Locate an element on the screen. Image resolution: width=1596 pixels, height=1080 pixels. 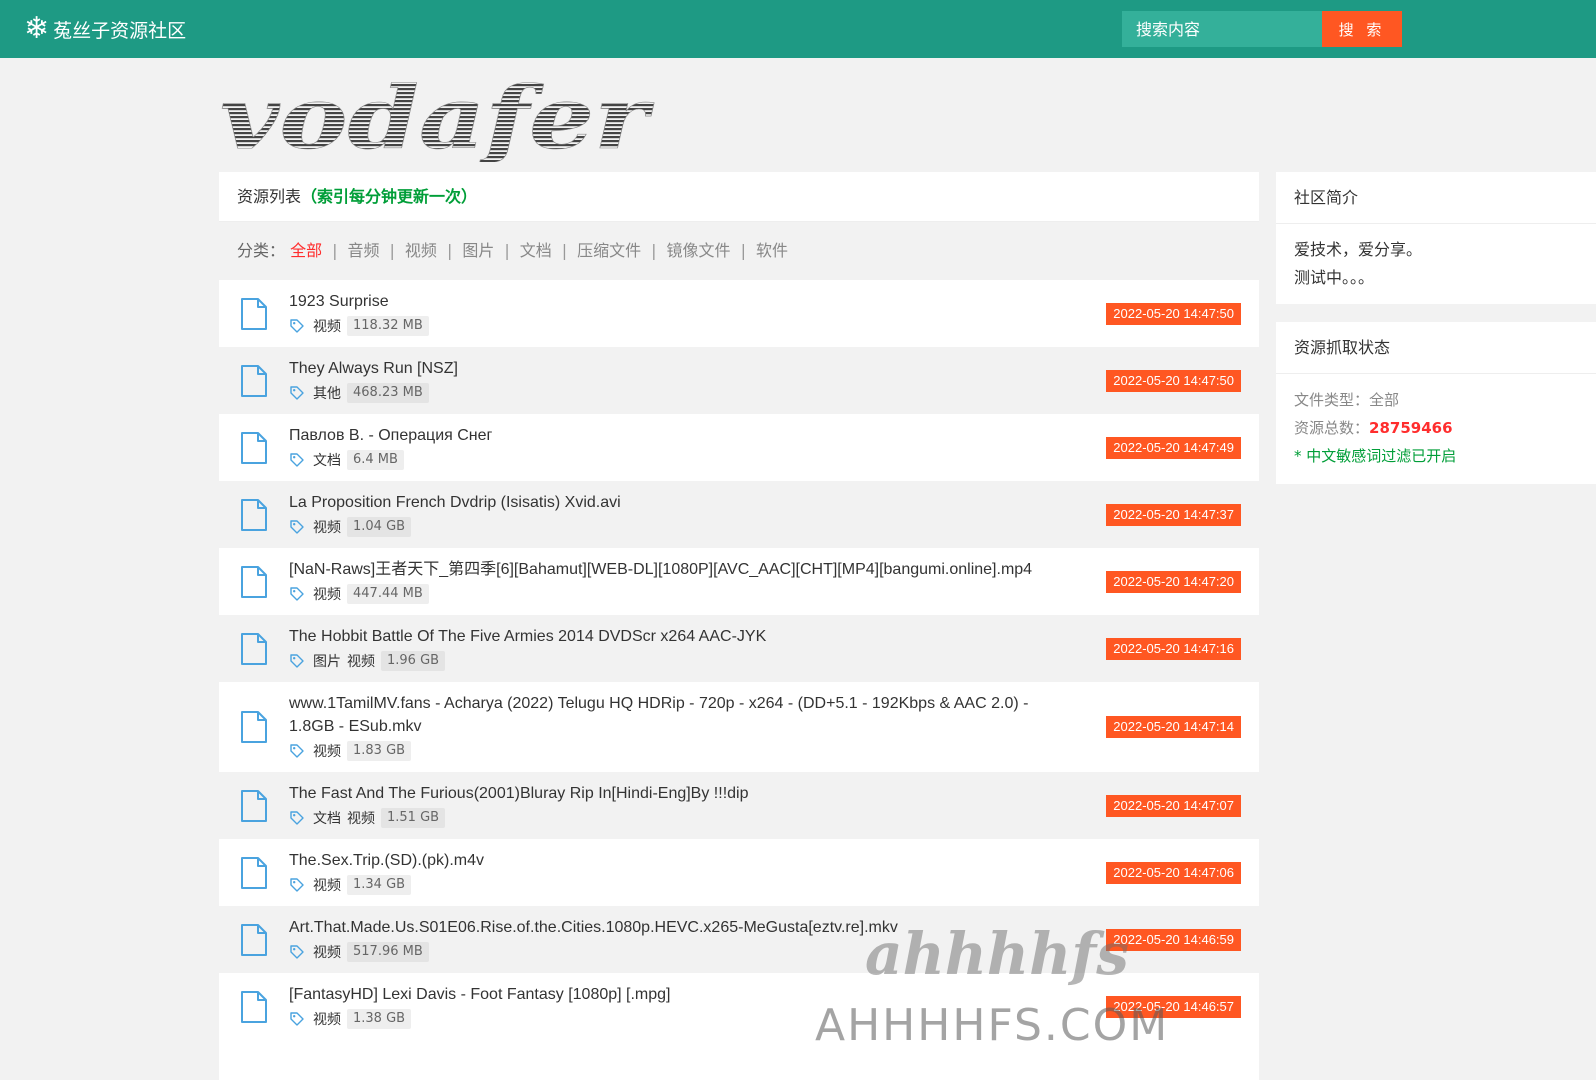
timestamp-badge: 2022-05-20 14:47:06 is located at coordinates (1173, 872).